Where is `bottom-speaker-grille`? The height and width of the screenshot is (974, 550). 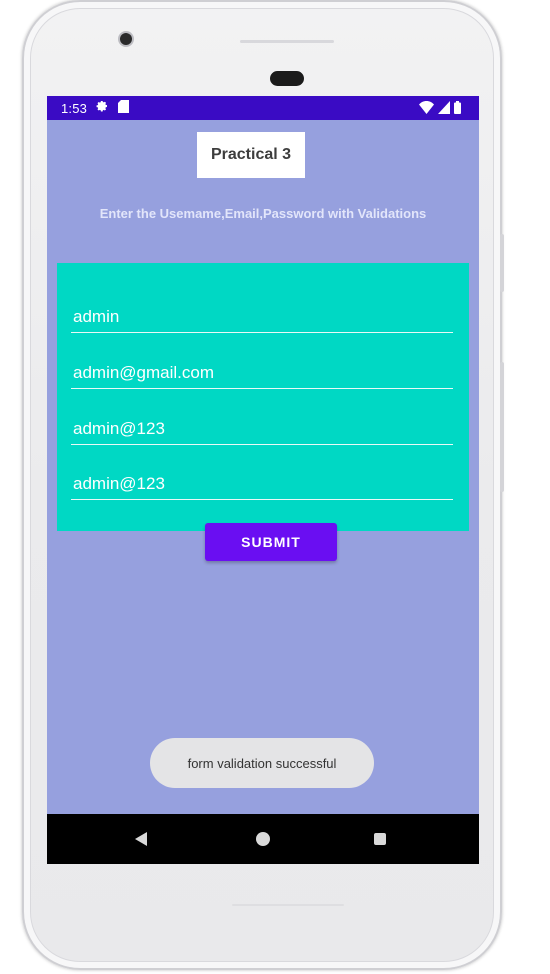 bottom-speaker-grille is located at coordinates (288, 905).